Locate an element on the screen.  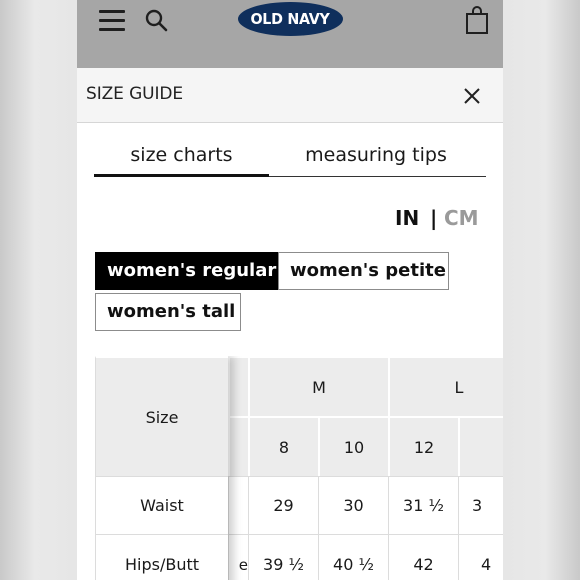
numeric-size-header is located at coordinates (480, 446).